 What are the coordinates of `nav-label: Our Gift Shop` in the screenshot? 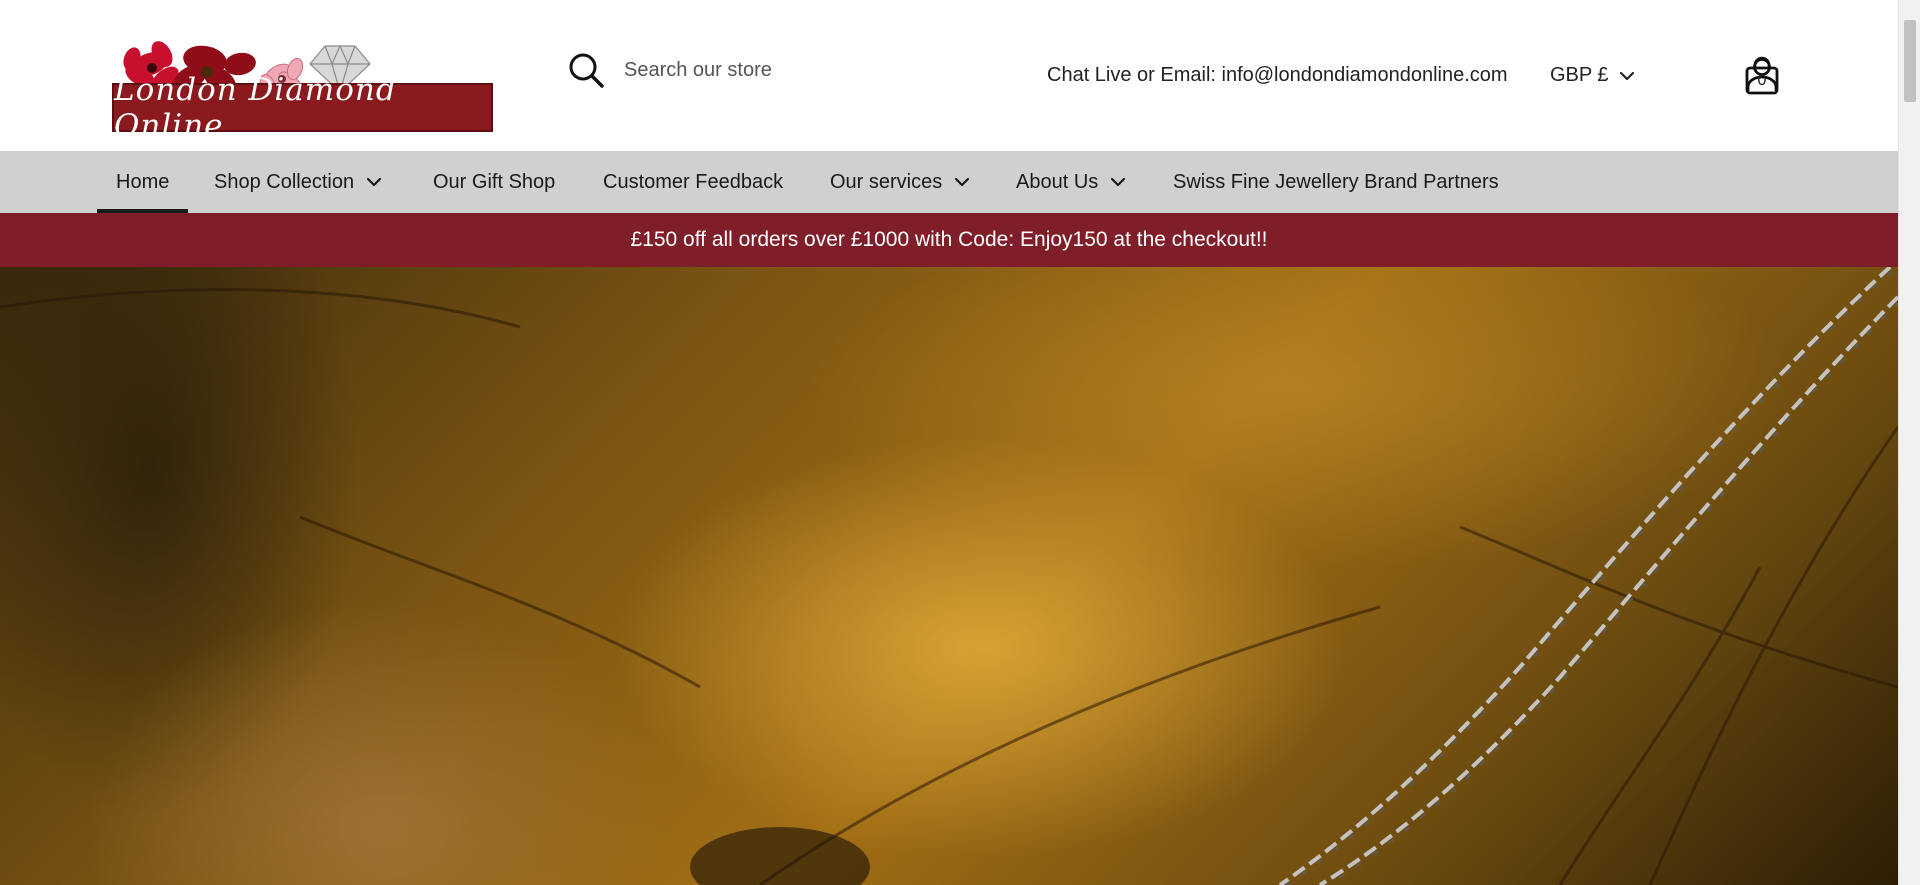 It's located at (494, 181).